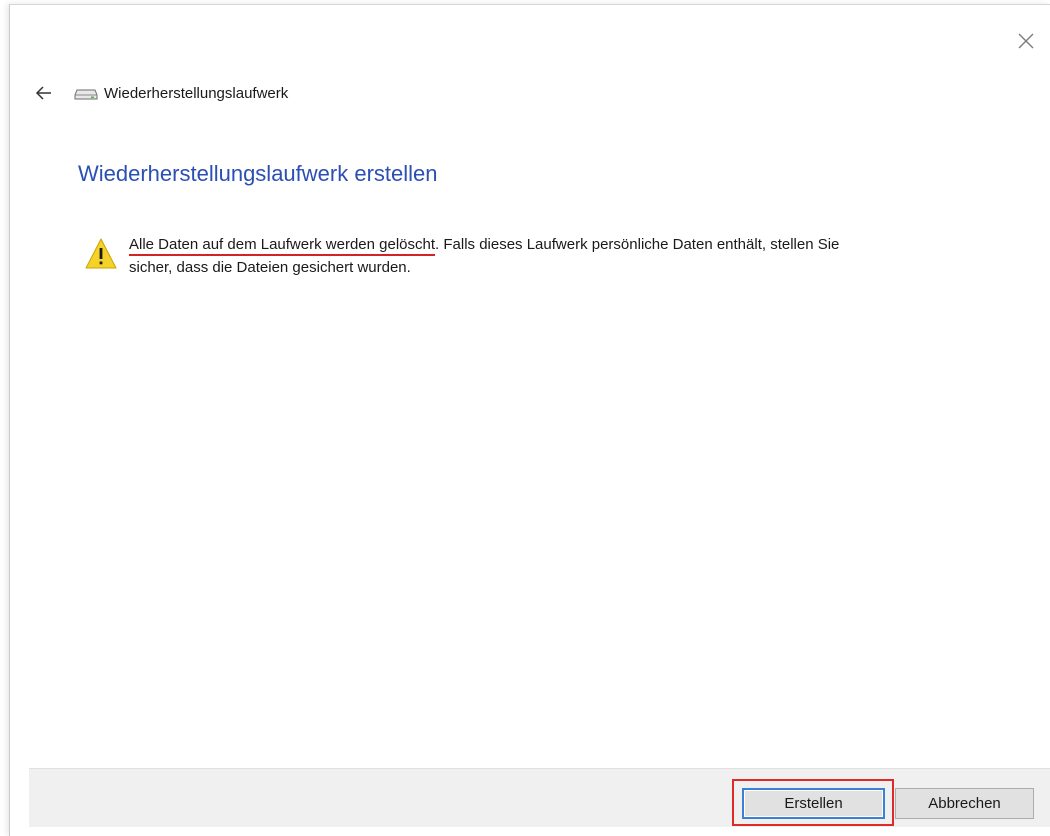 This screenshot has width=1050, height=836. I want to click on nav-title: Wiederherstellungslaufwerk, so click(196, 93).